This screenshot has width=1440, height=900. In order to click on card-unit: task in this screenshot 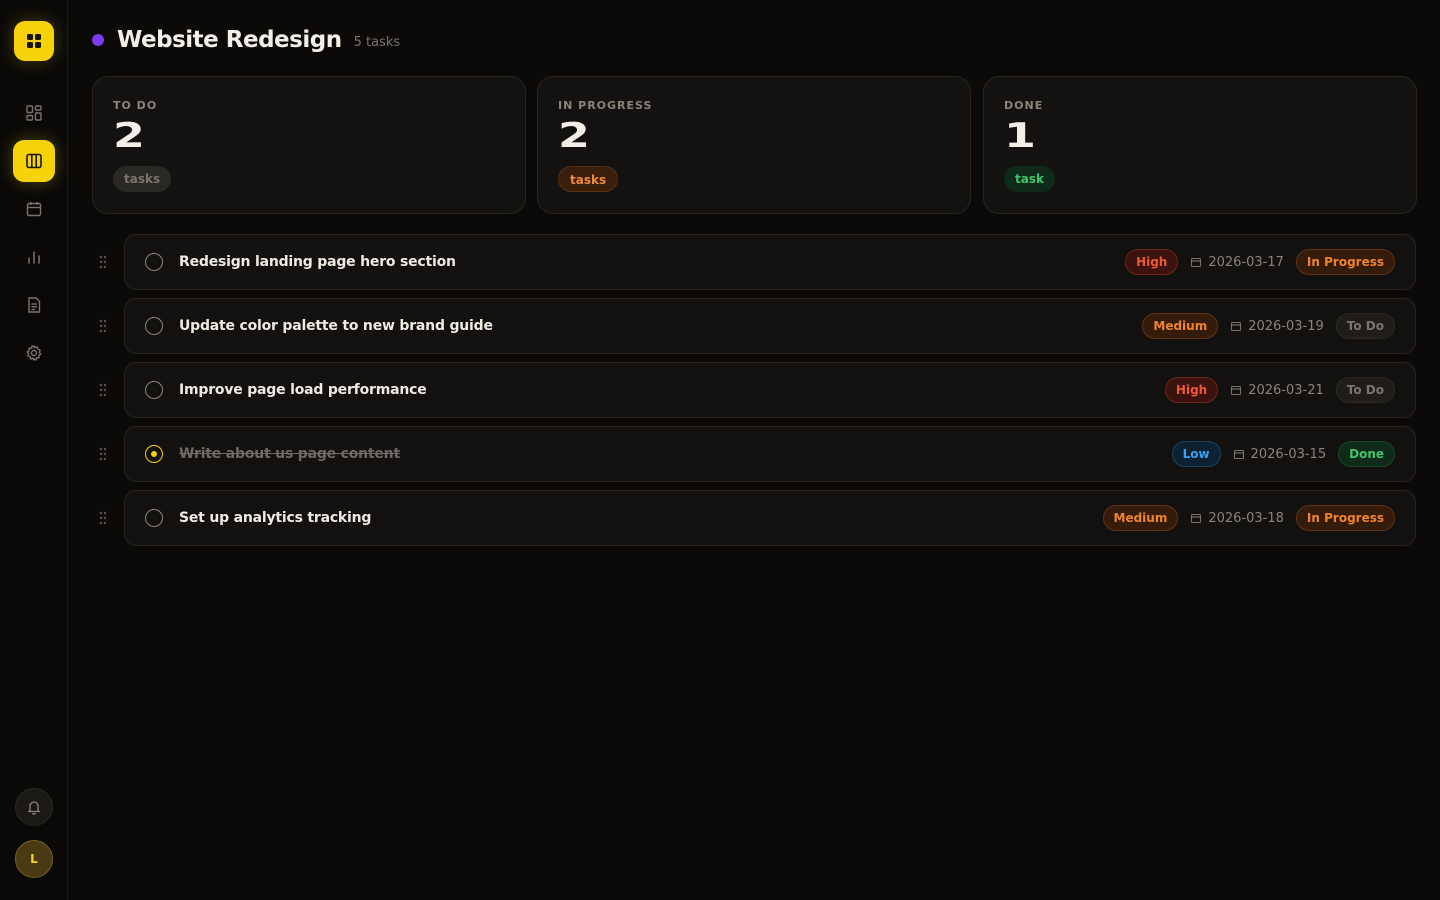, I will do `click(1029, 179)`.